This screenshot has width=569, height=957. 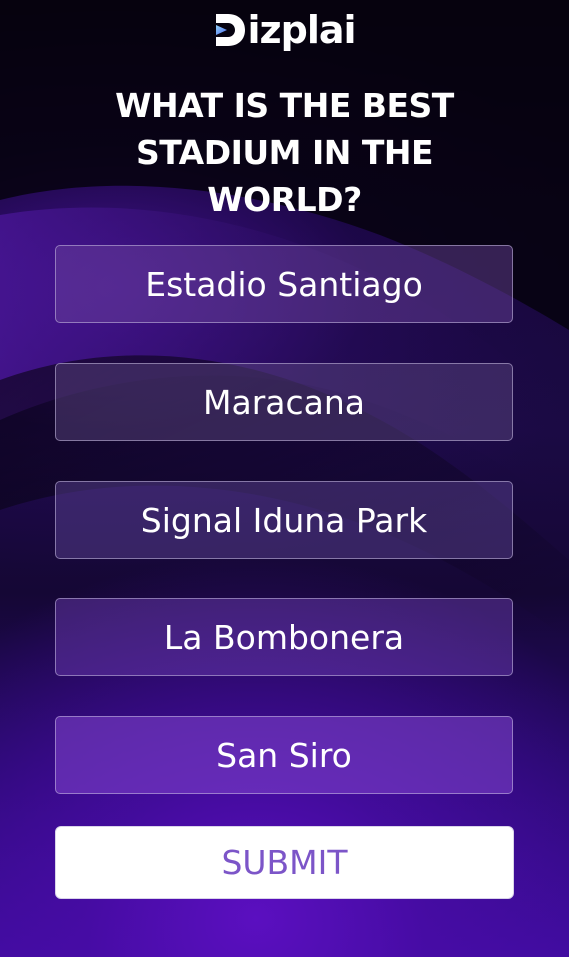 I want to click on option-label: Signal Iduna Park, so click(x=284, y=520).